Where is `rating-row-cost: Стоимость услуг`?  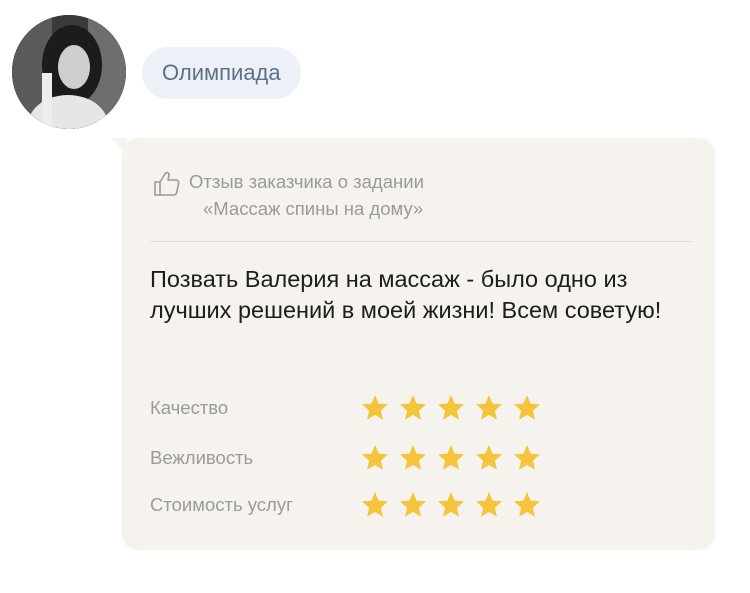 rating-row-cost: Стоимость услуг is located at coordinates (360, 505).